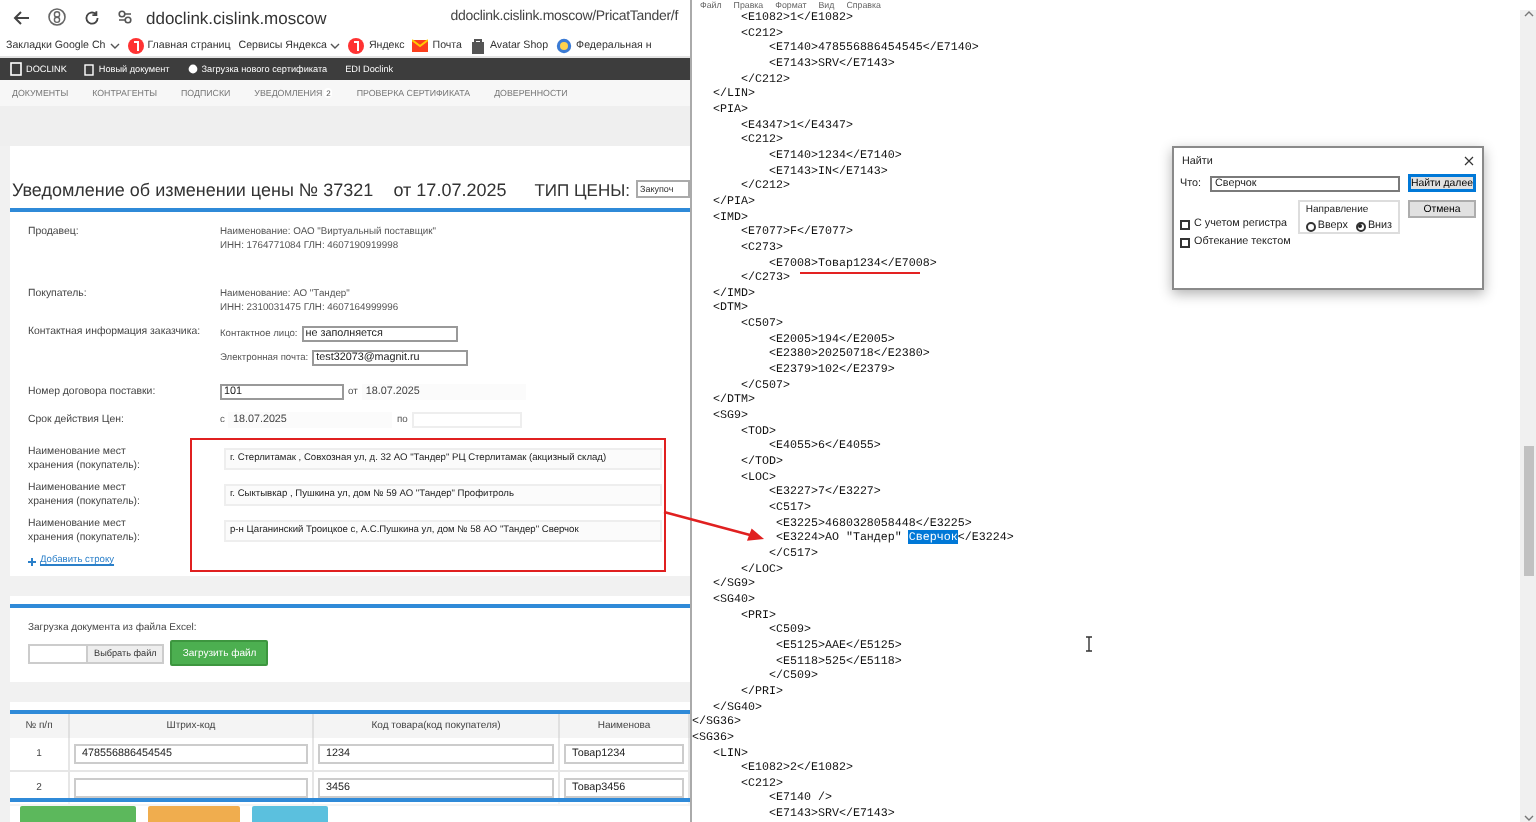 This screenshot has width=1536, height=822. What do you see at coordinates (1528, 818) in the screenshot?
I see `scroll-down-icon` at bounding box center [1528, 818].